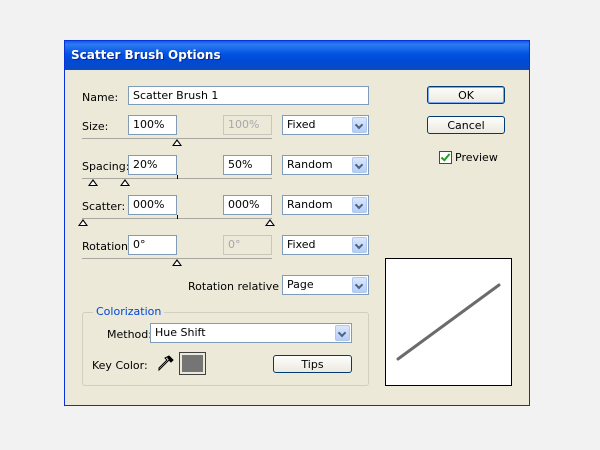 The height and width of the screenshot is (450, 600). What do you see at coordinates (166, 363) in the screenshot?
I see `eyedropper-icon` at bounding box center [166, 363].